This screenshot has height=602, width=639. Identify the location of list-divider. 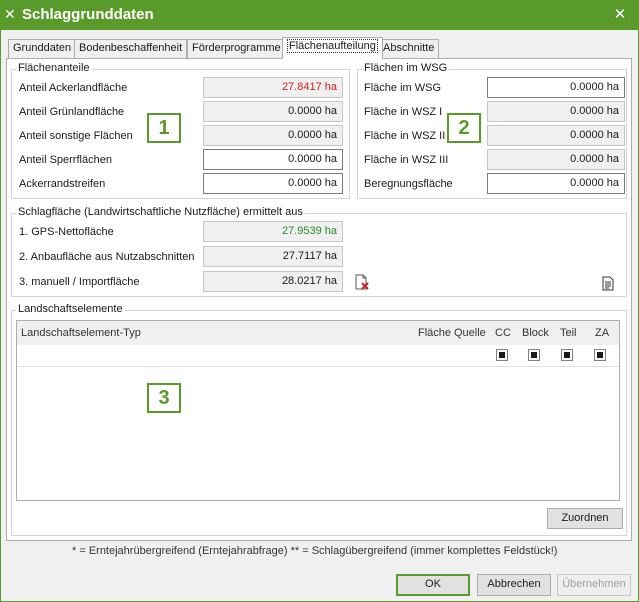
(318, 366).